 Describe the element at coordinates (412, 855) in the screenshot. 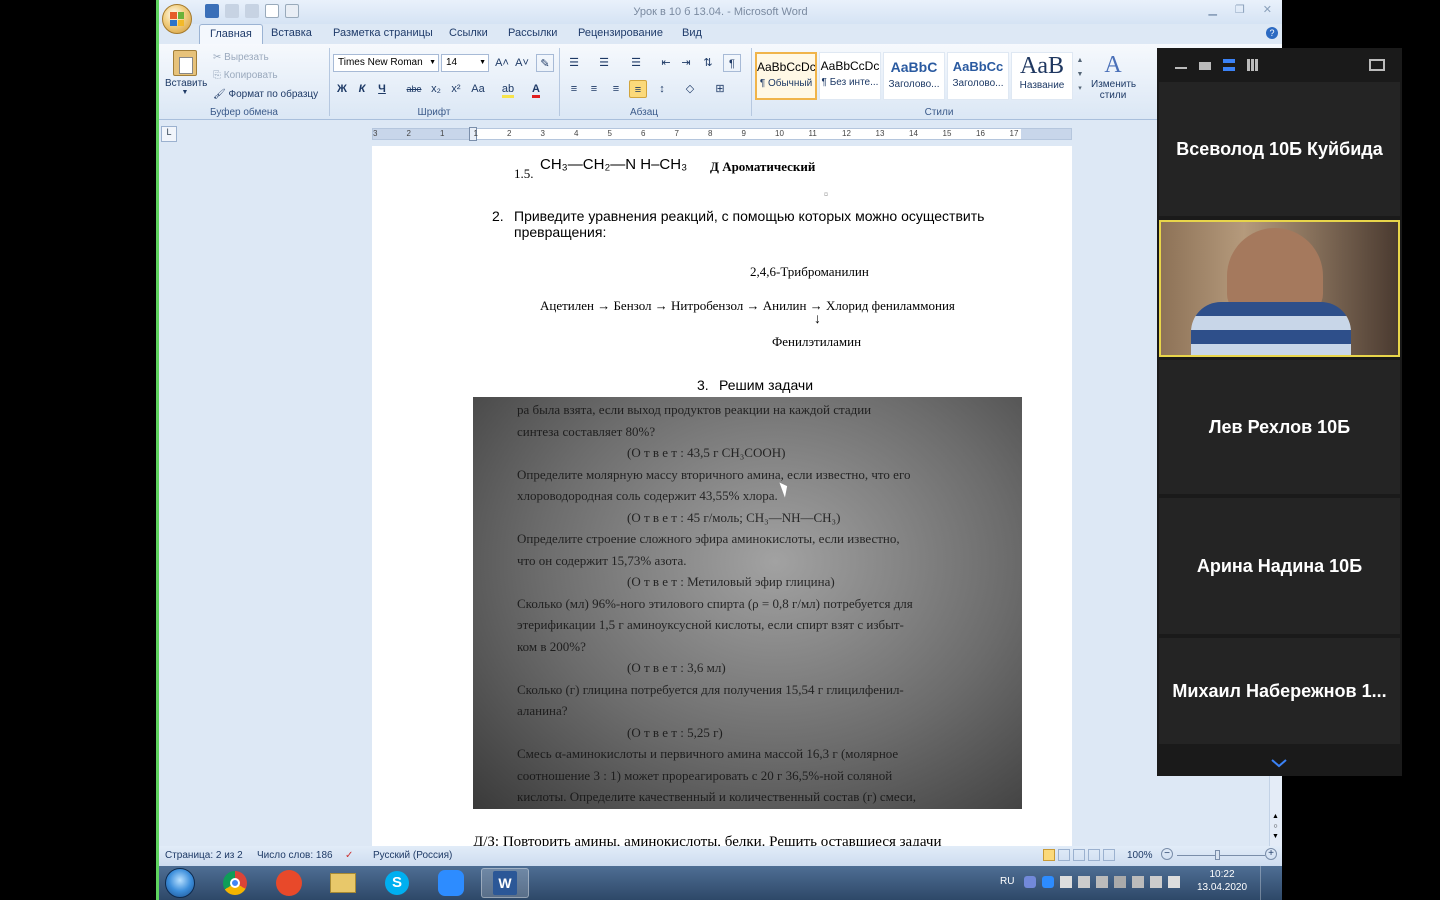

I see `language-status: Русский (Россия)` at that location.